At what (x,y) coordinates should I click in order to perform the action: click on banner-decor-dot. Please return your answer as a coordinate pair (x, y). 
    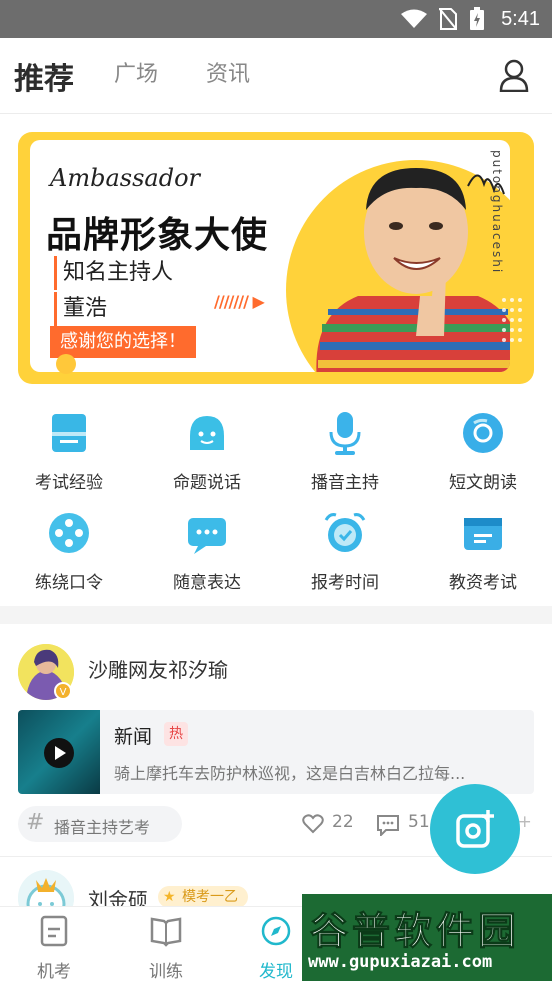
    Looking at the image, I should click on (66, 364).